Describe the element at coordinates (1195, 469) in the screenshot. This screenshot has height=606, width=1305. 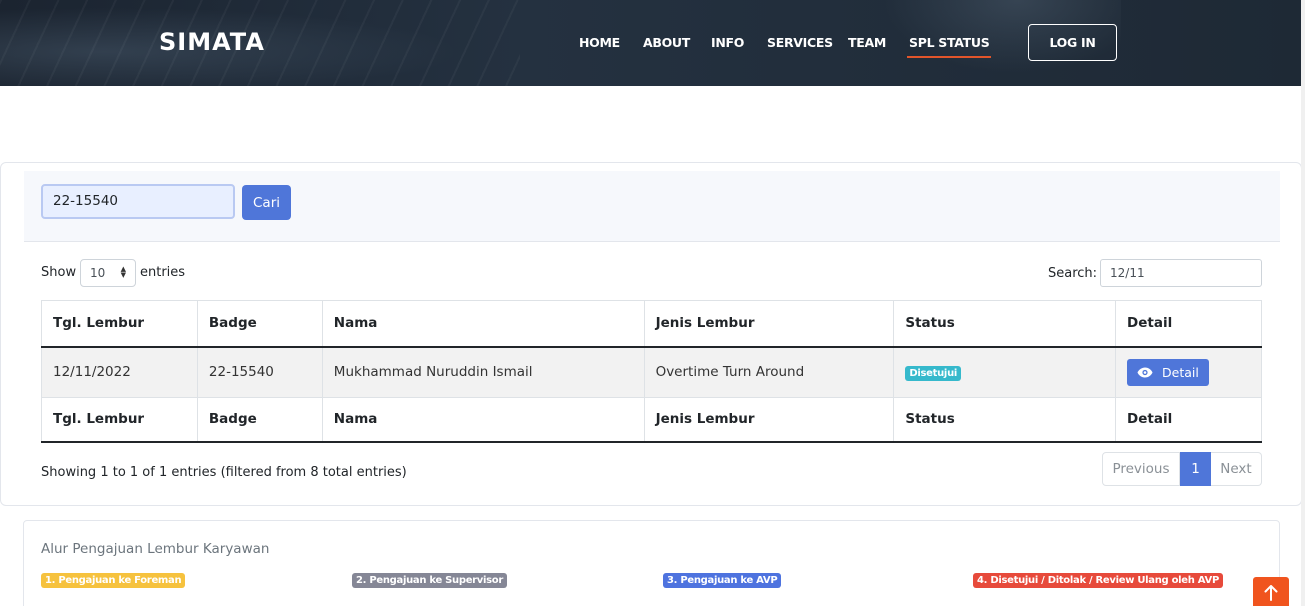
I see `pagination-page-1: 1` at that location.